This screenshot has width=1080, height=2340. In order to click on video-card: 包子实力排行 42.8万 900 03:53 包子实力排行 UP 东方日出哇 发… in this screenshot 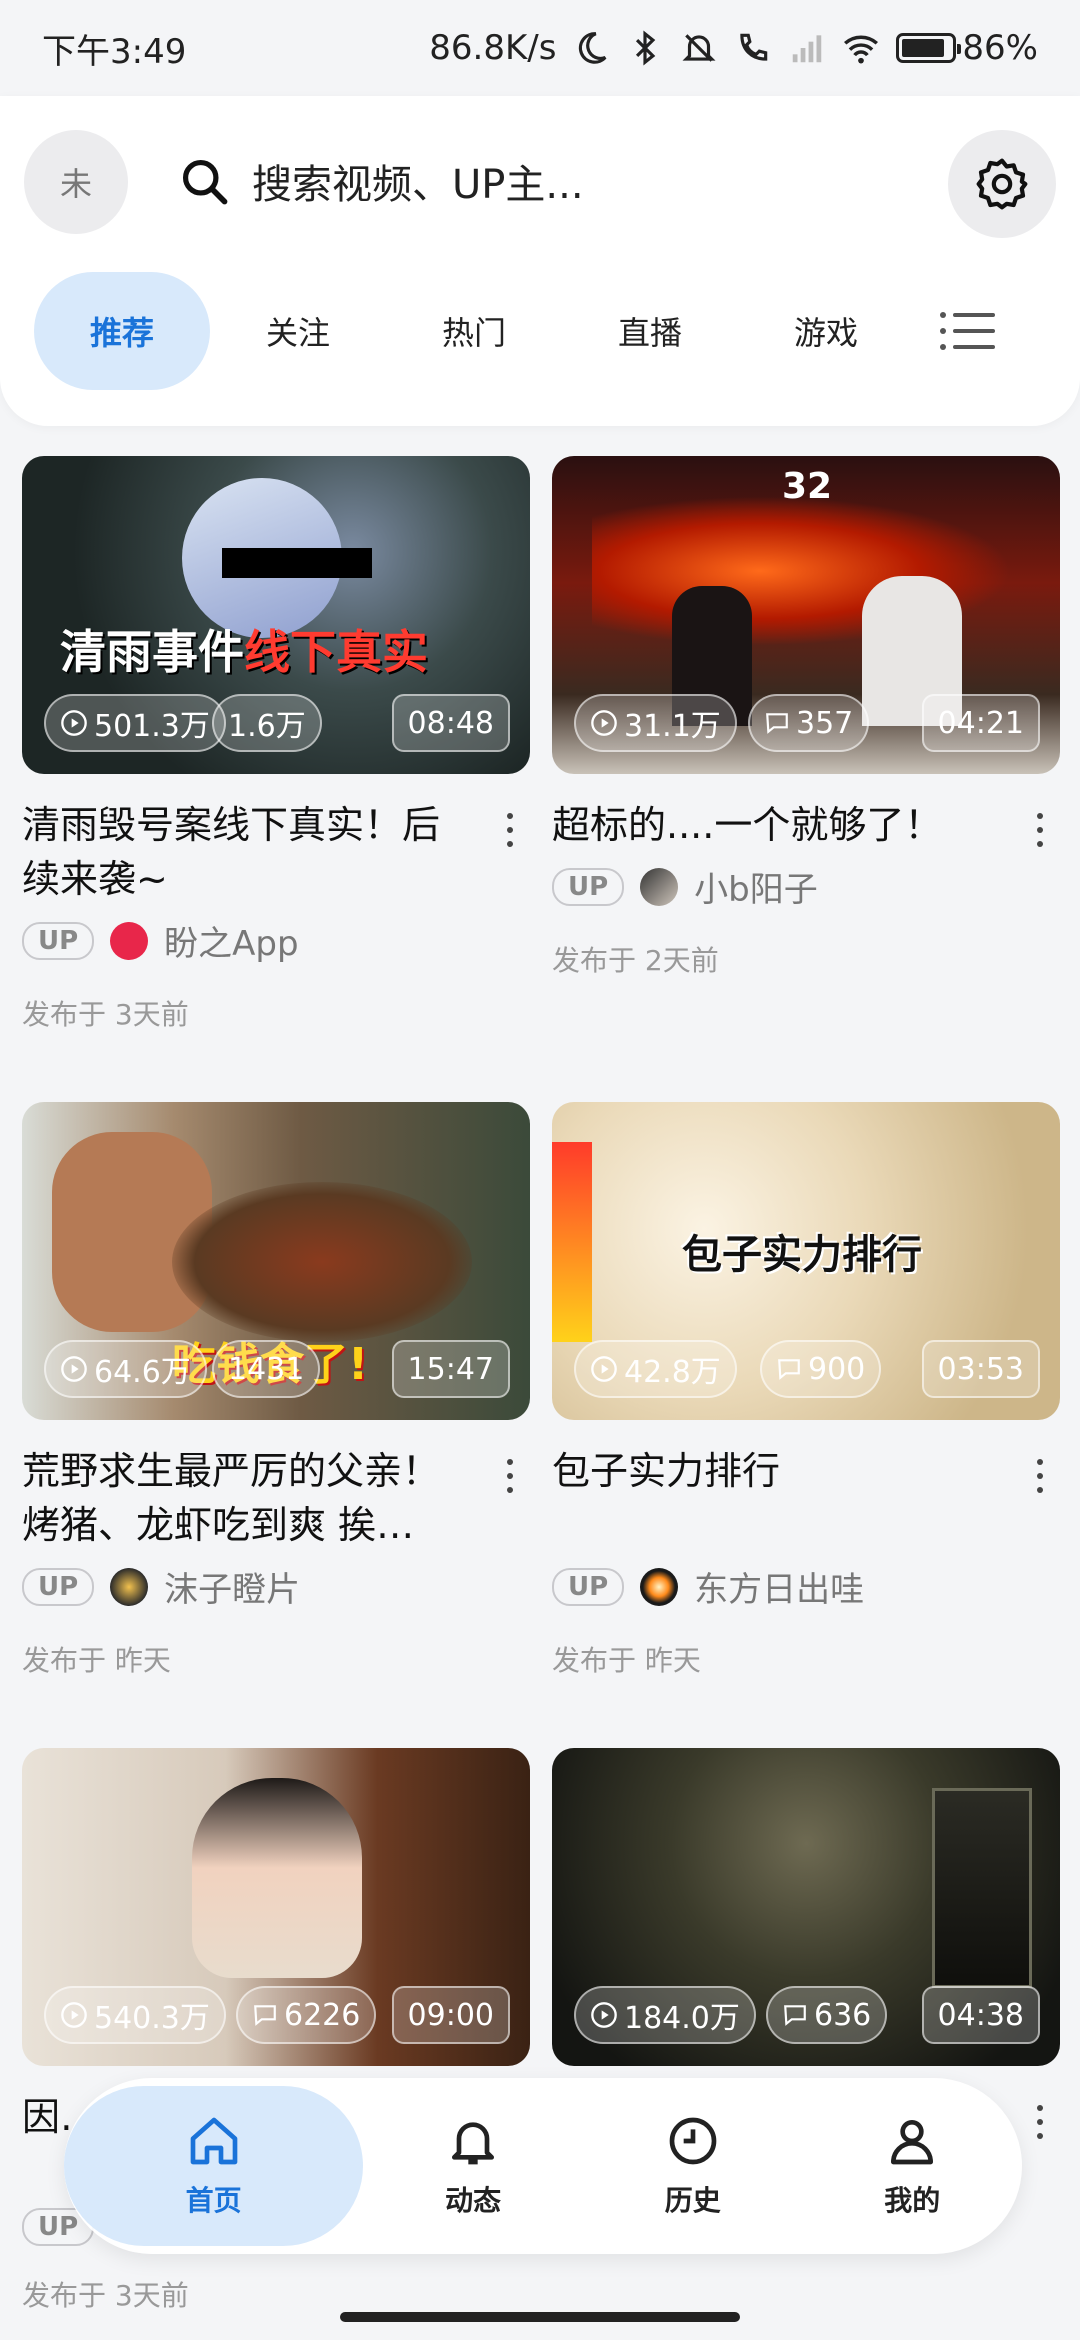, I will do `click(806, 1390)`.